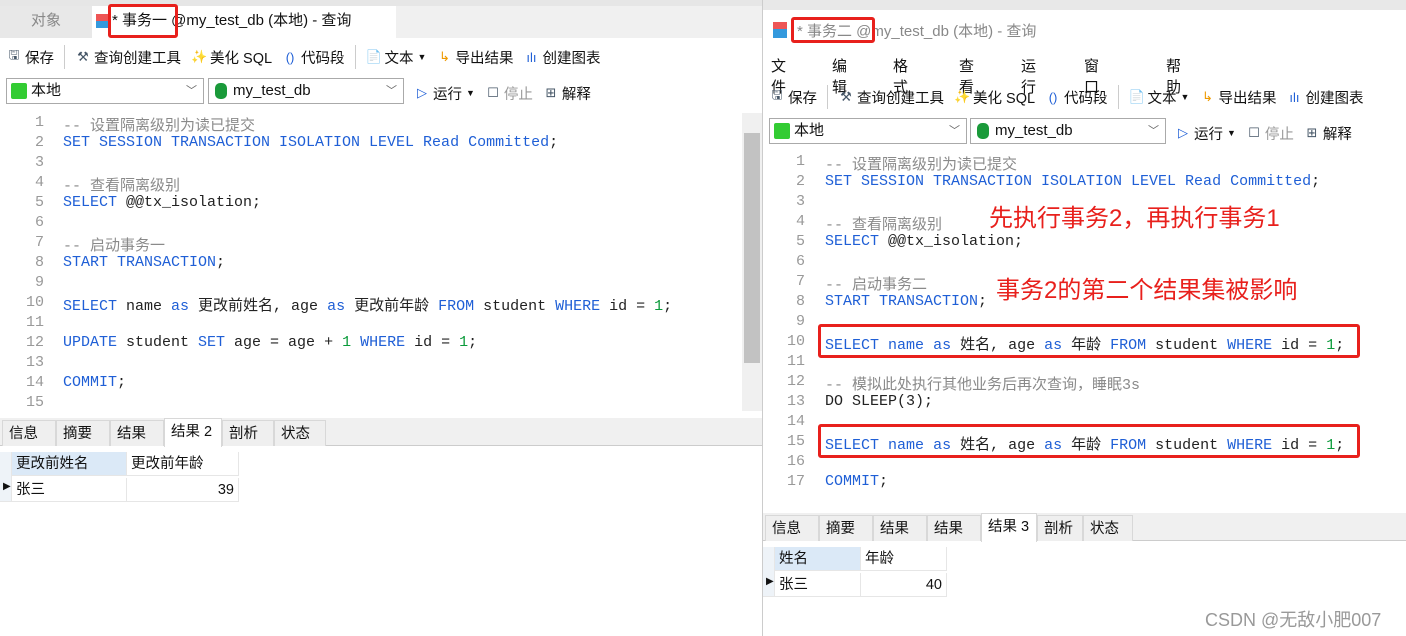 The height and width of the screenshot is (636, 1406). What do you see at coordinates (904, 559) in the screenshot?
I see `column-header: 年龄` at bounding box center [904, 559].